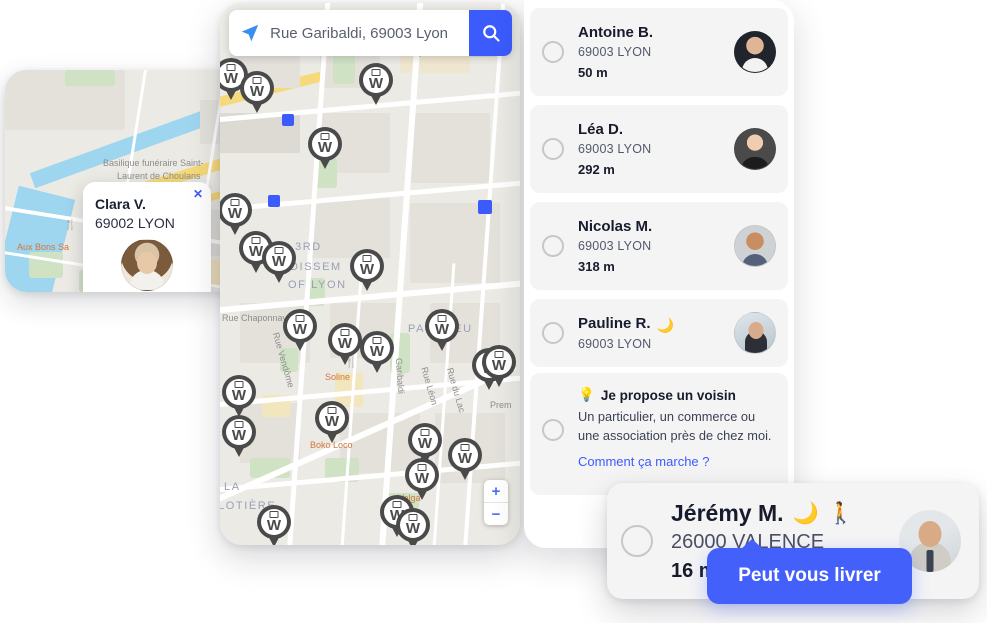 The image size is (987, 623). I want to click on list-item-distance: 50 m, so click(593, 73).